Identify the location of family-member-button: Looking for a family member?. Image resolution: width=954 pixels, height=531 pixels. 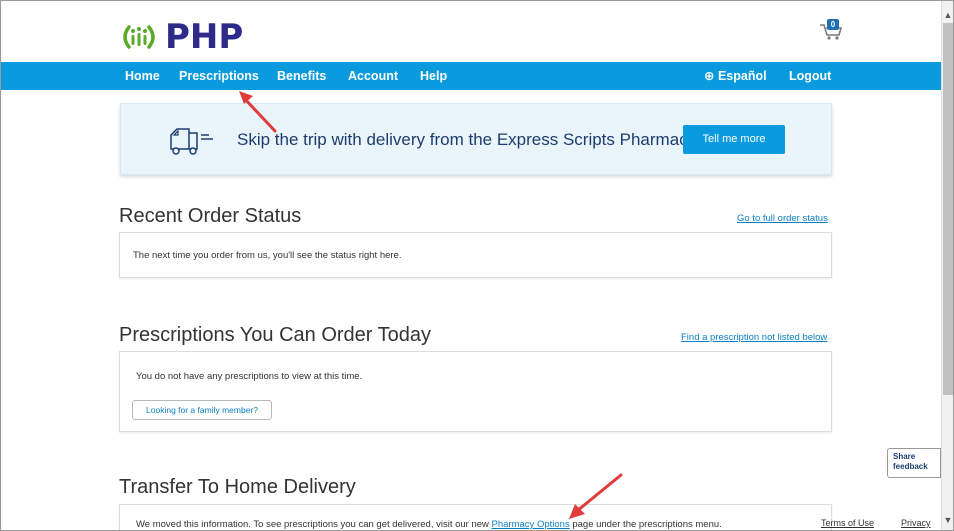
(202, 410).